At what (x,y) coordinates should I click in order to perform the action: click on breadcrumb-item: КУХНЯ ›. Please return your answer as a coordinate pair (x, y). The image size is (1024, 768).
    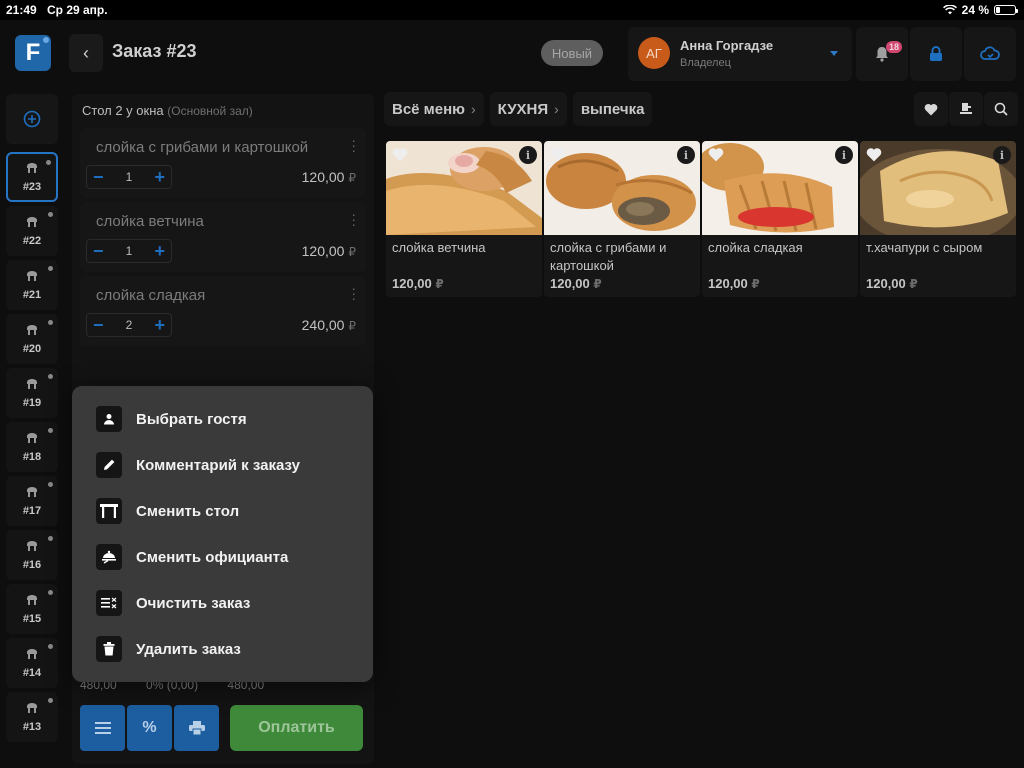
    Looking at the image, I should click on (528, 109).